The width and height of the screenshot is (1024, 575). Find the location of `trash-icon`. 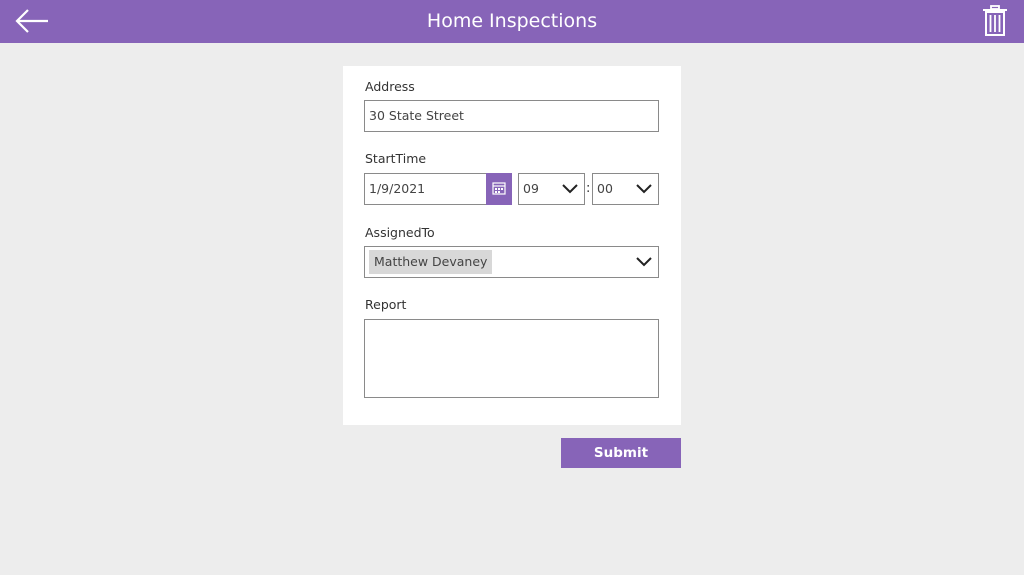

trash-icon is located at coordinates (995, 20).